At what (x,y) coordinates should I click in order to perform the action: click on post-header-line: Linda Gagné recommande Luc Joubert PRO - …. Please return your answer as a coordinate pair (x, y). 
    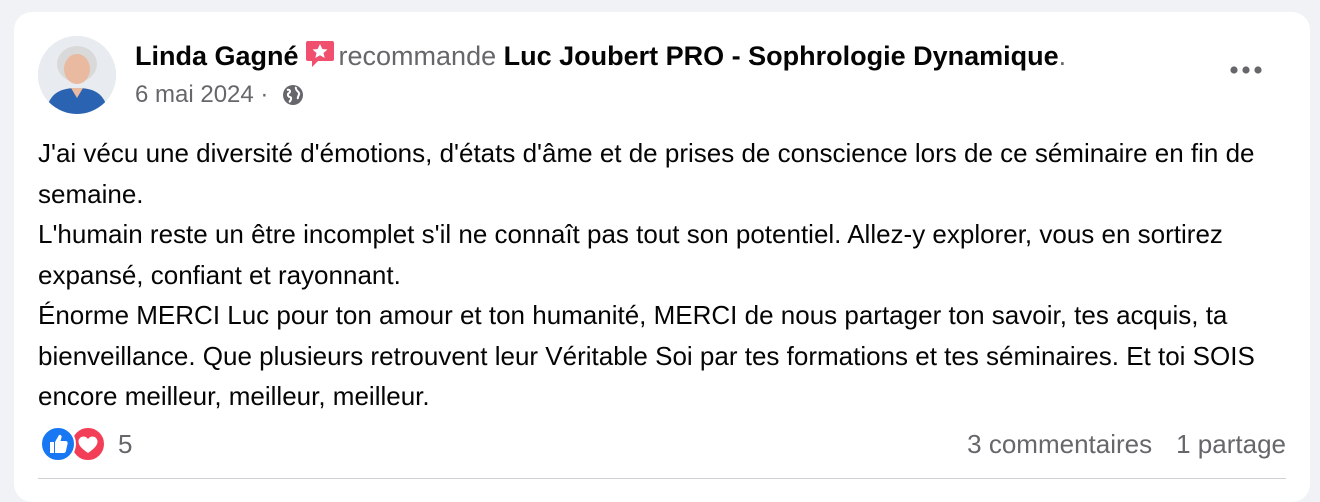
    Looking at the image, I should click on (600, 56).